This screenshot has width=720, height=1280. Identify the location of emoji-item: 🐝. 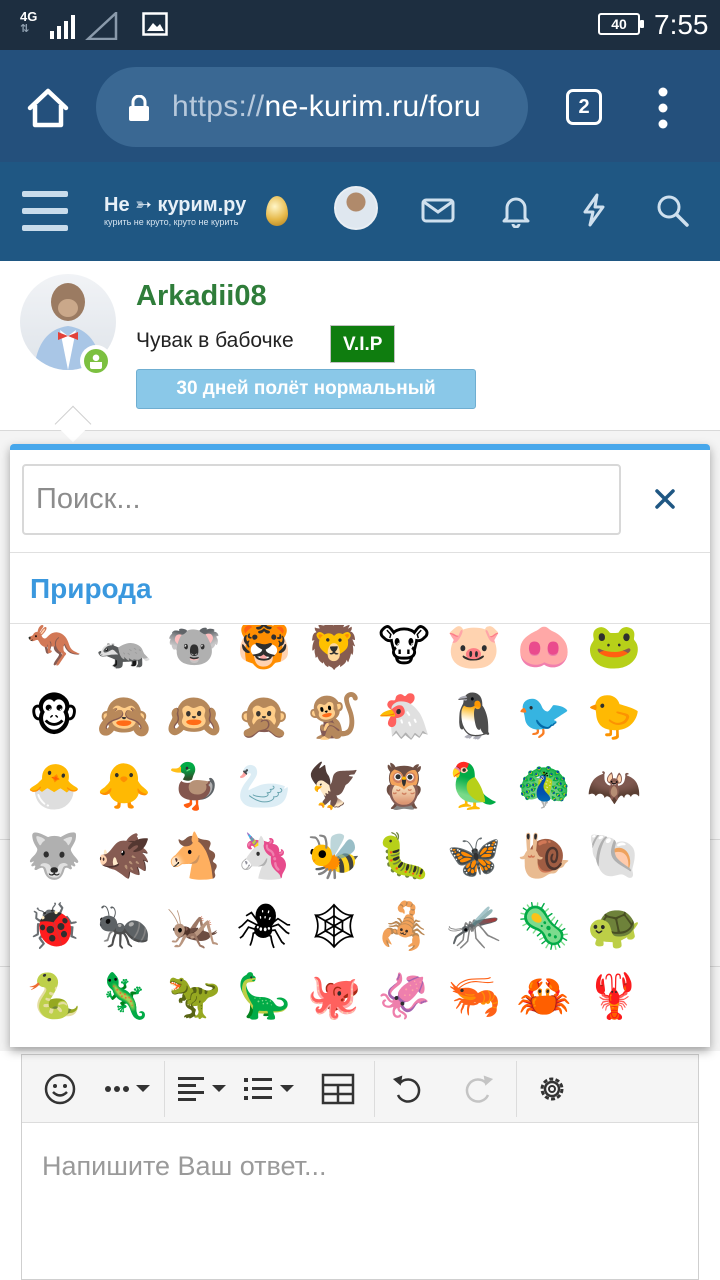
(334, 857).